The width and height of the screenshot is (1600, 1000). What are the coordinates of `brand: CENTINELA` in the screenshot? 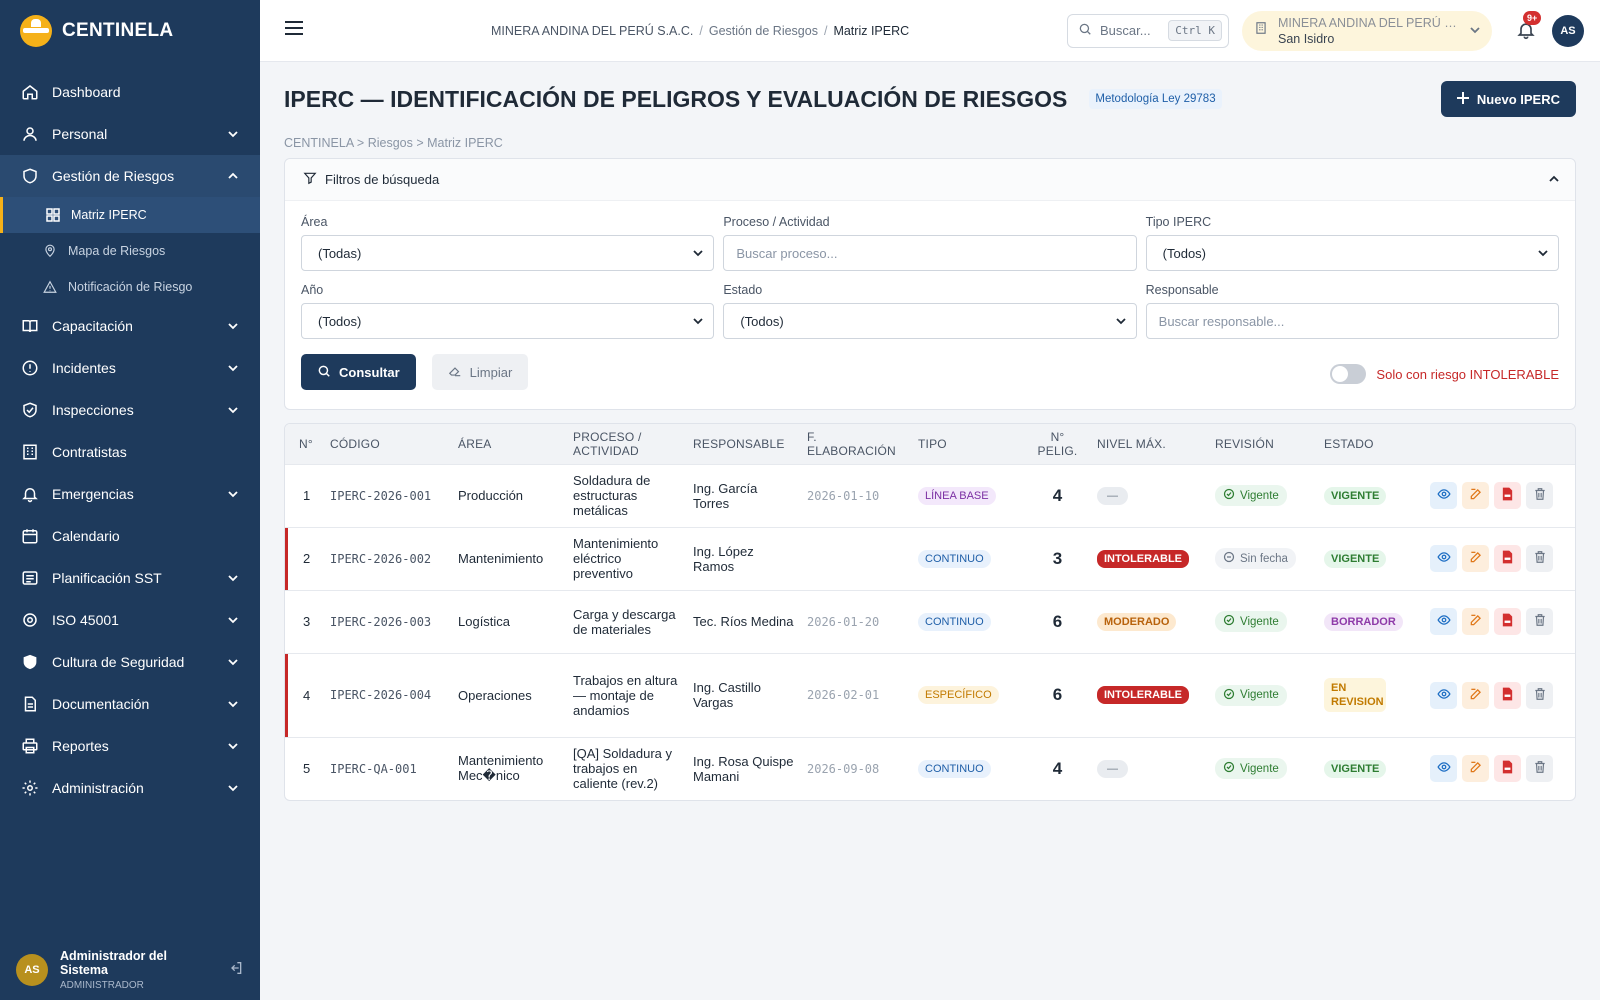 It's located at (130, 31).